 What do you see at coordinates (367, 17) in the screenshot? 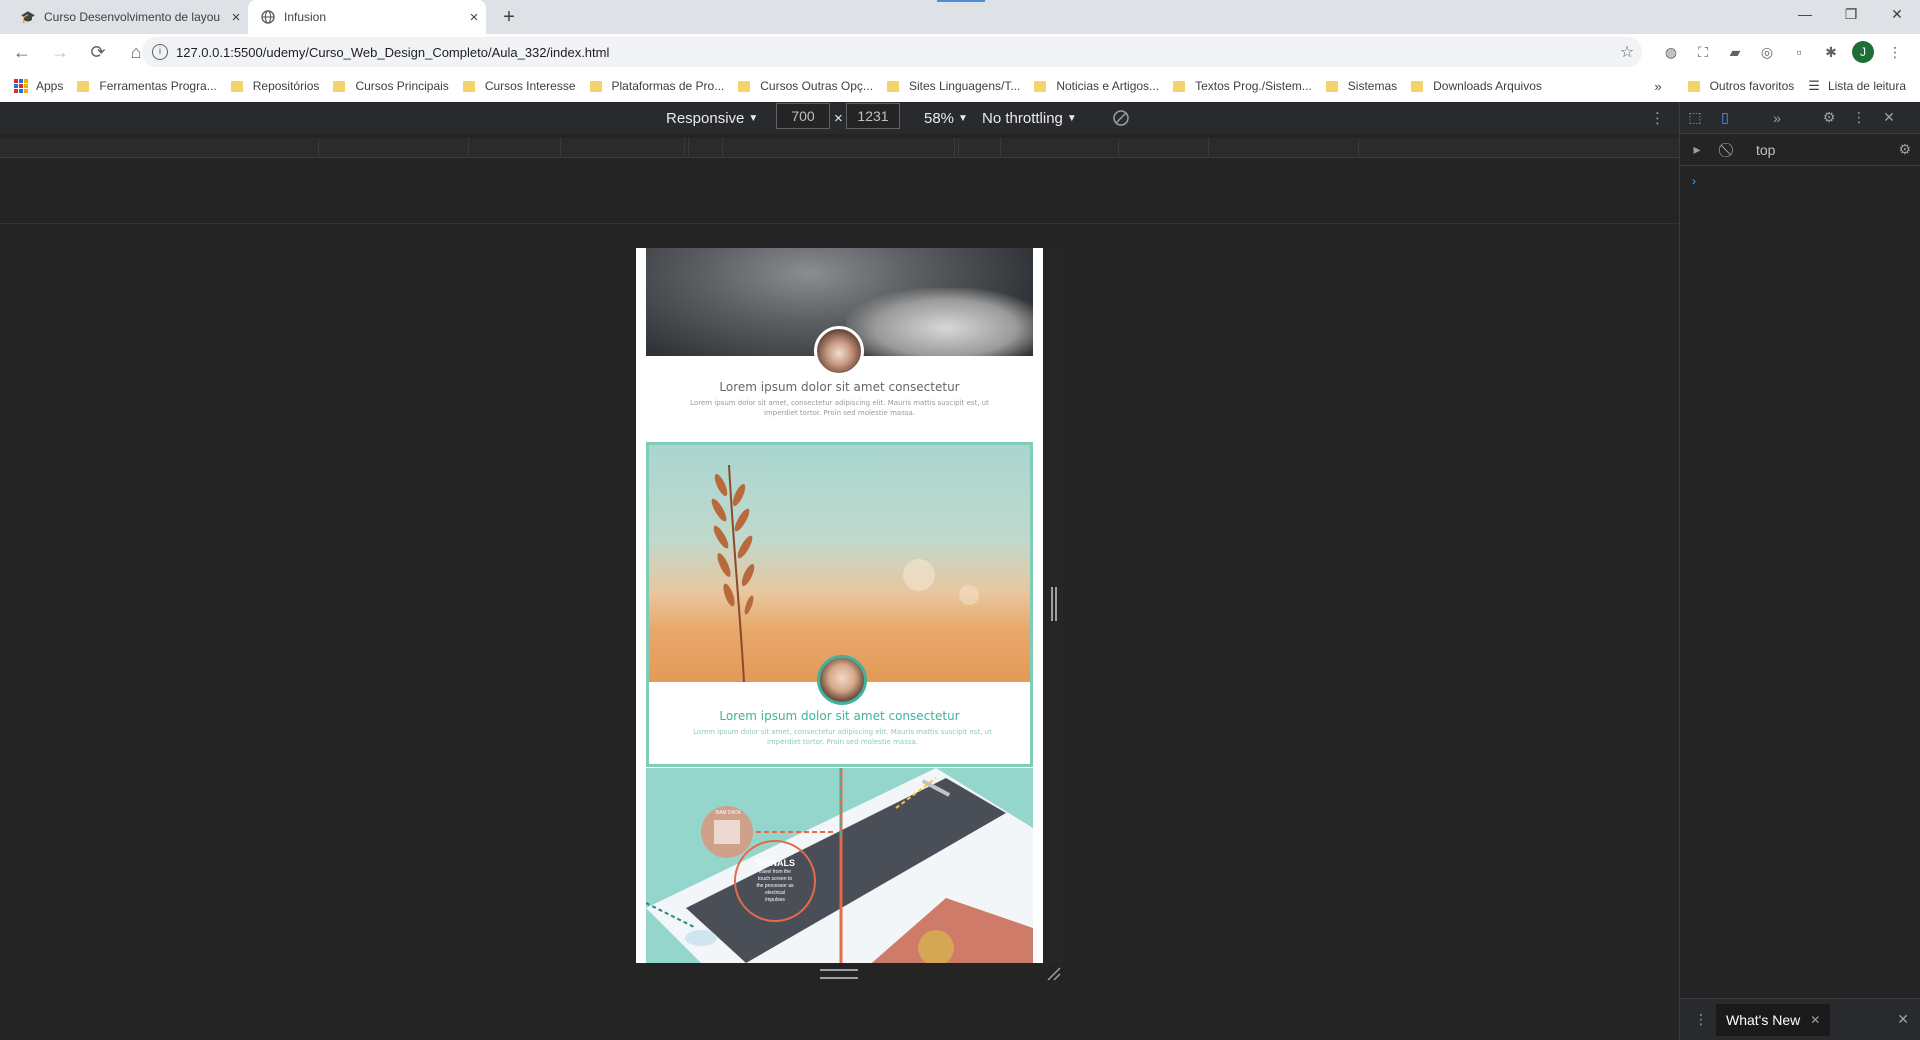
I see `tab-infusion: Infusion ×` at bounding box center [367, 17].